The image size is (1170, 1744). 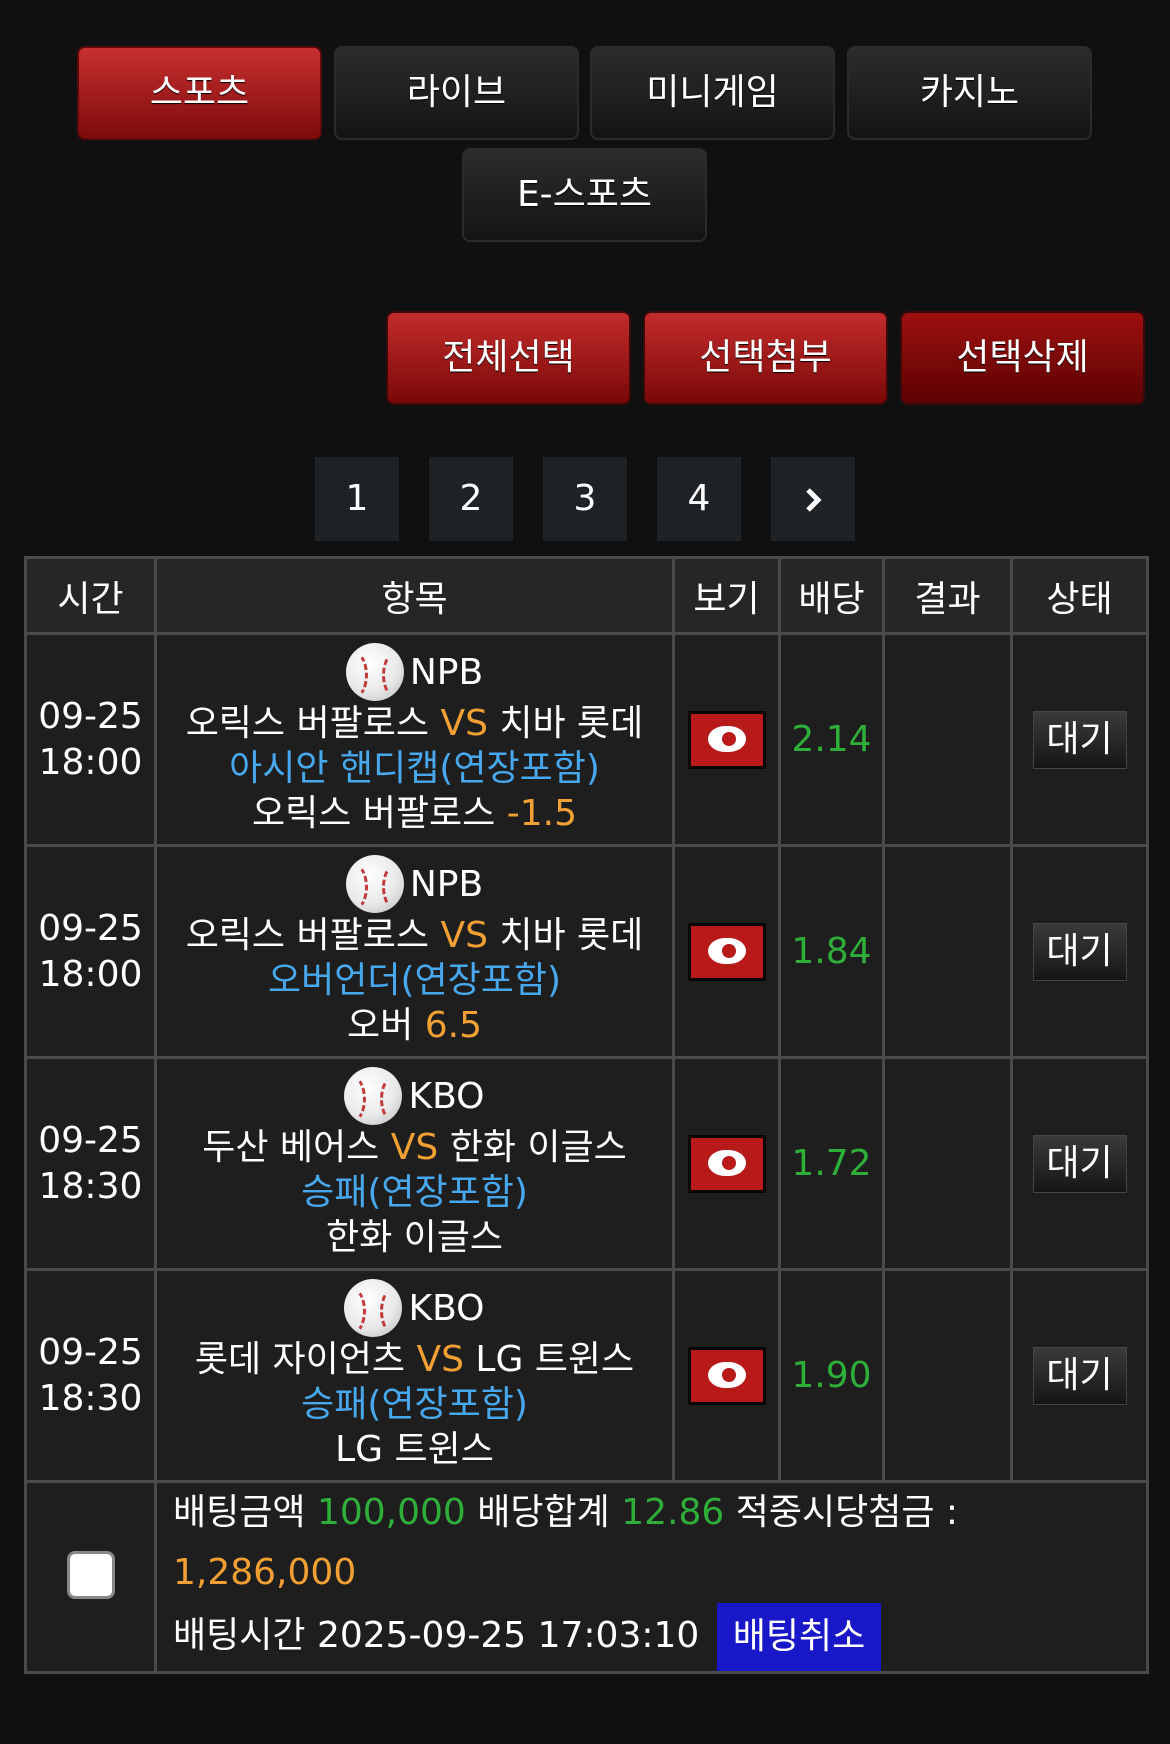 I want to click on market-name: 오버언더(연장포함), so click(x=414, y=980).